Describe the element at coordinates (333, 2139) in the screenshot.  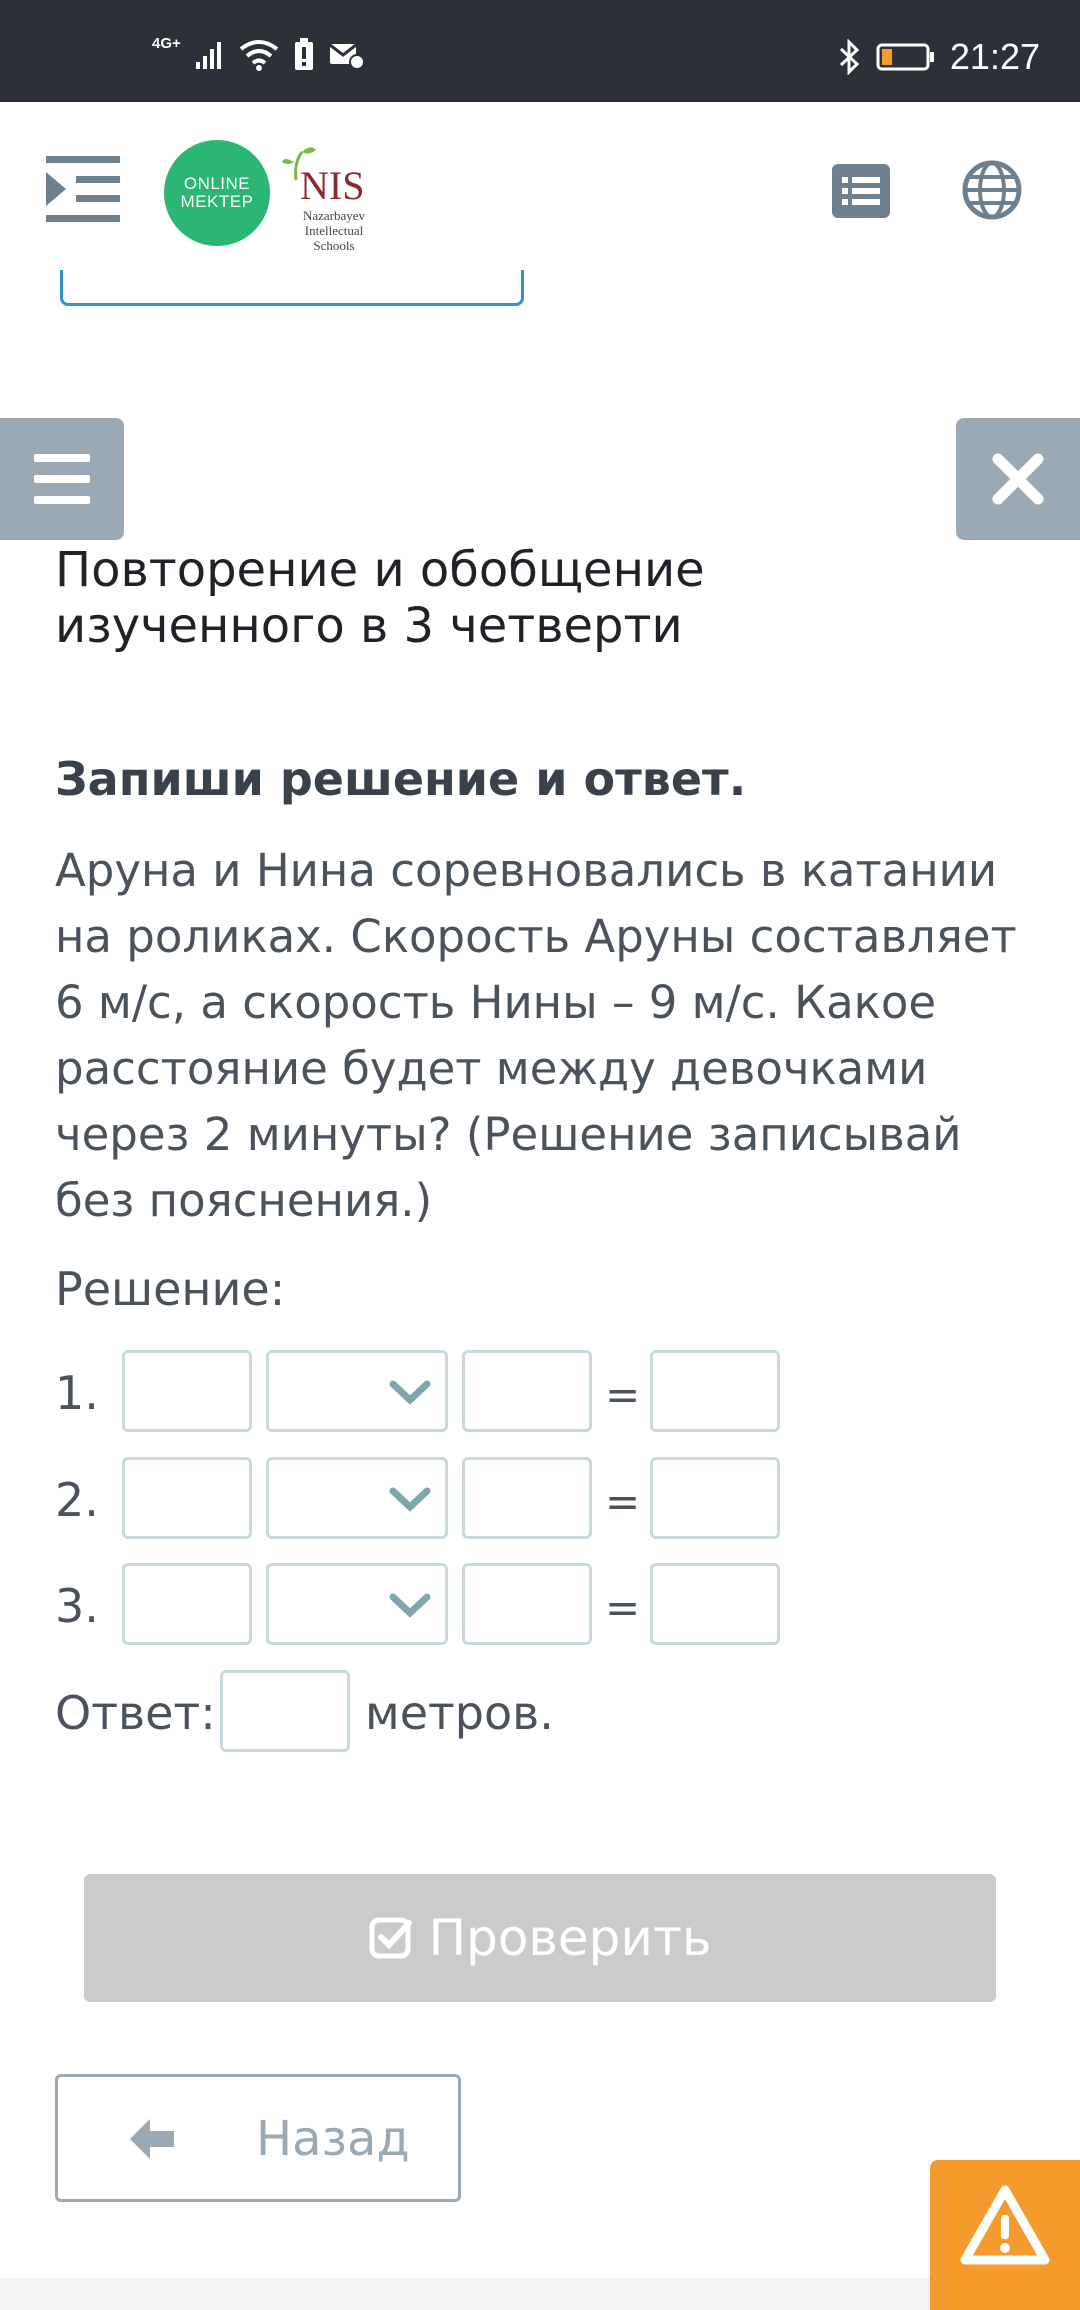
I see `back-label: Назад` at that location.